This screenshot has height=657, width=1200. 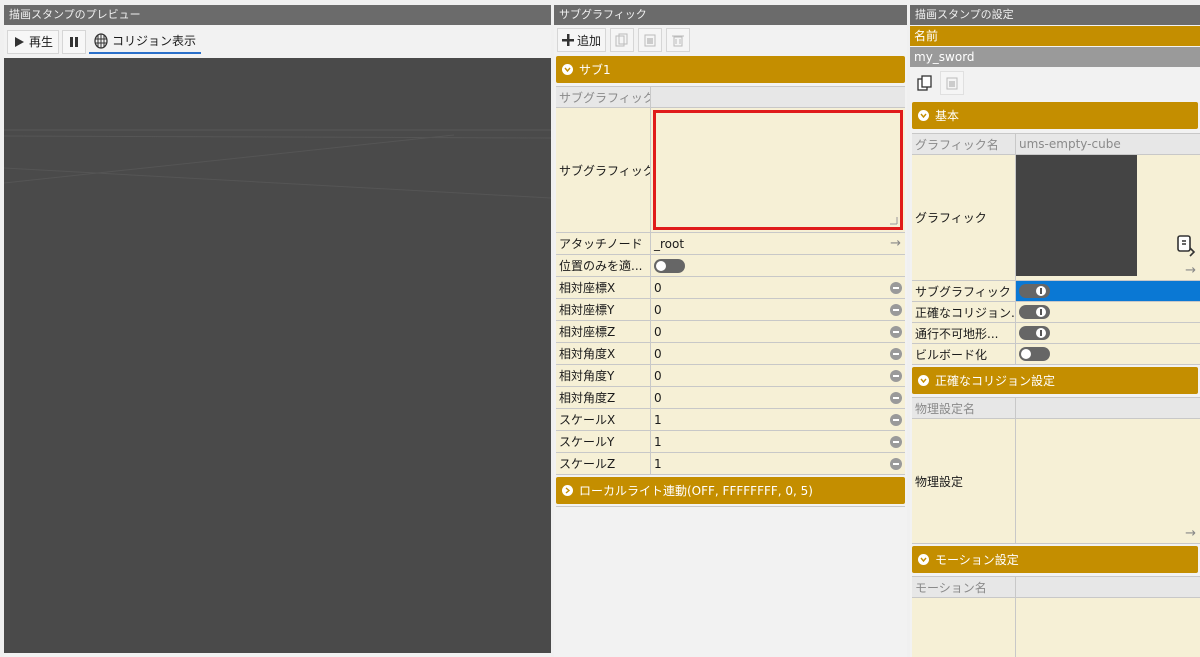 I want to click on subgraphic-panel-bottom-border, so click(x=730, y=506).